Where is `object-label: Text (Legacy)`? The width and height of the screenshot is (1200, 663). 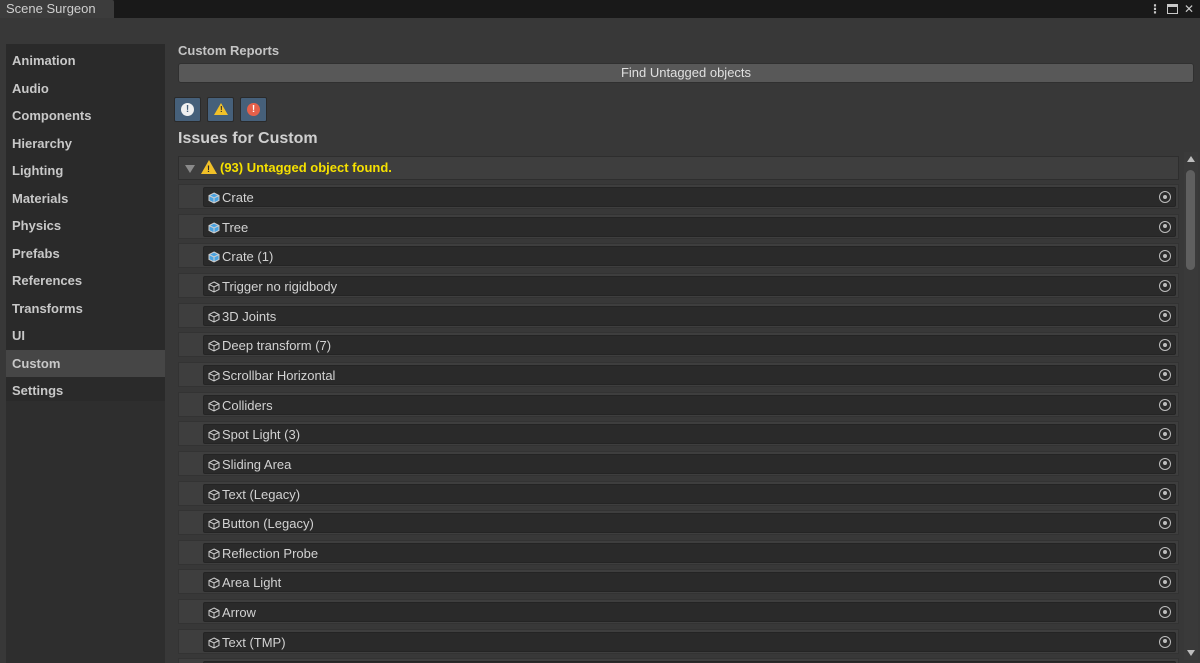 object-label: Text (Legacy) is located at coordinates (261, 494).